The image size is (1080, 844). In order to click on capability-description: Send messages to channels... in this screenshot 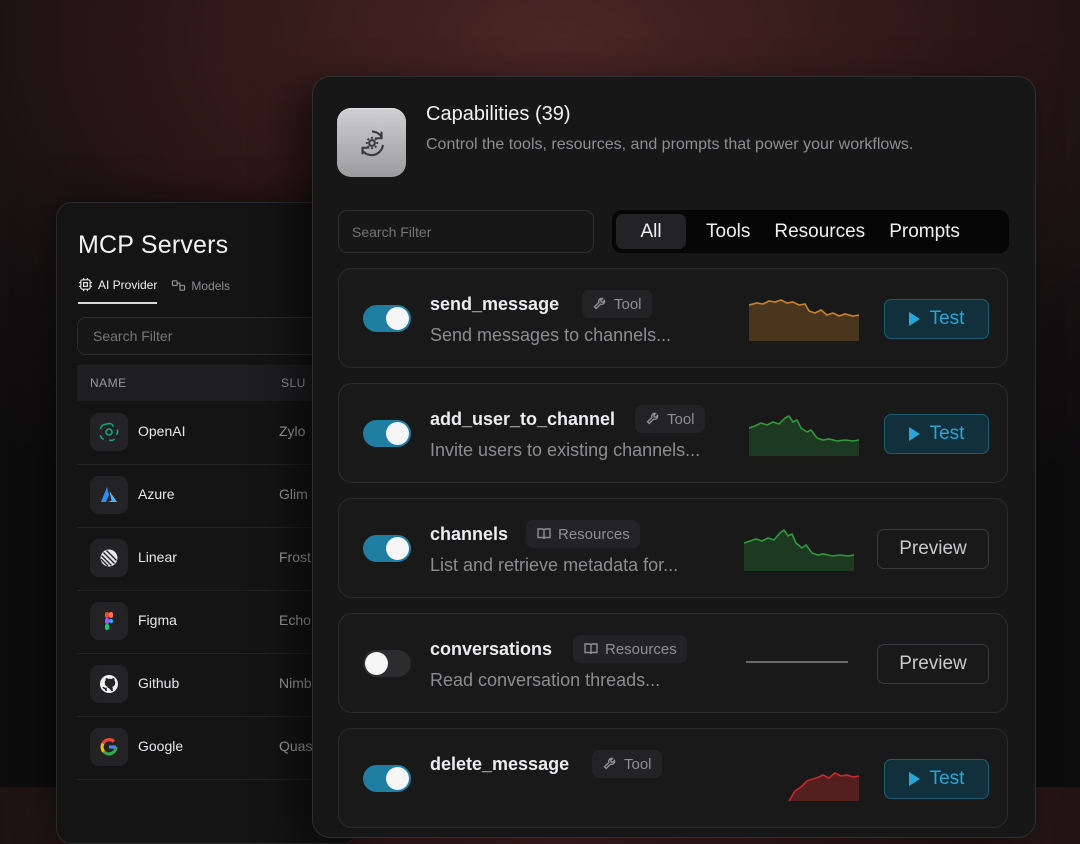, I will do `click(551, 335)`.